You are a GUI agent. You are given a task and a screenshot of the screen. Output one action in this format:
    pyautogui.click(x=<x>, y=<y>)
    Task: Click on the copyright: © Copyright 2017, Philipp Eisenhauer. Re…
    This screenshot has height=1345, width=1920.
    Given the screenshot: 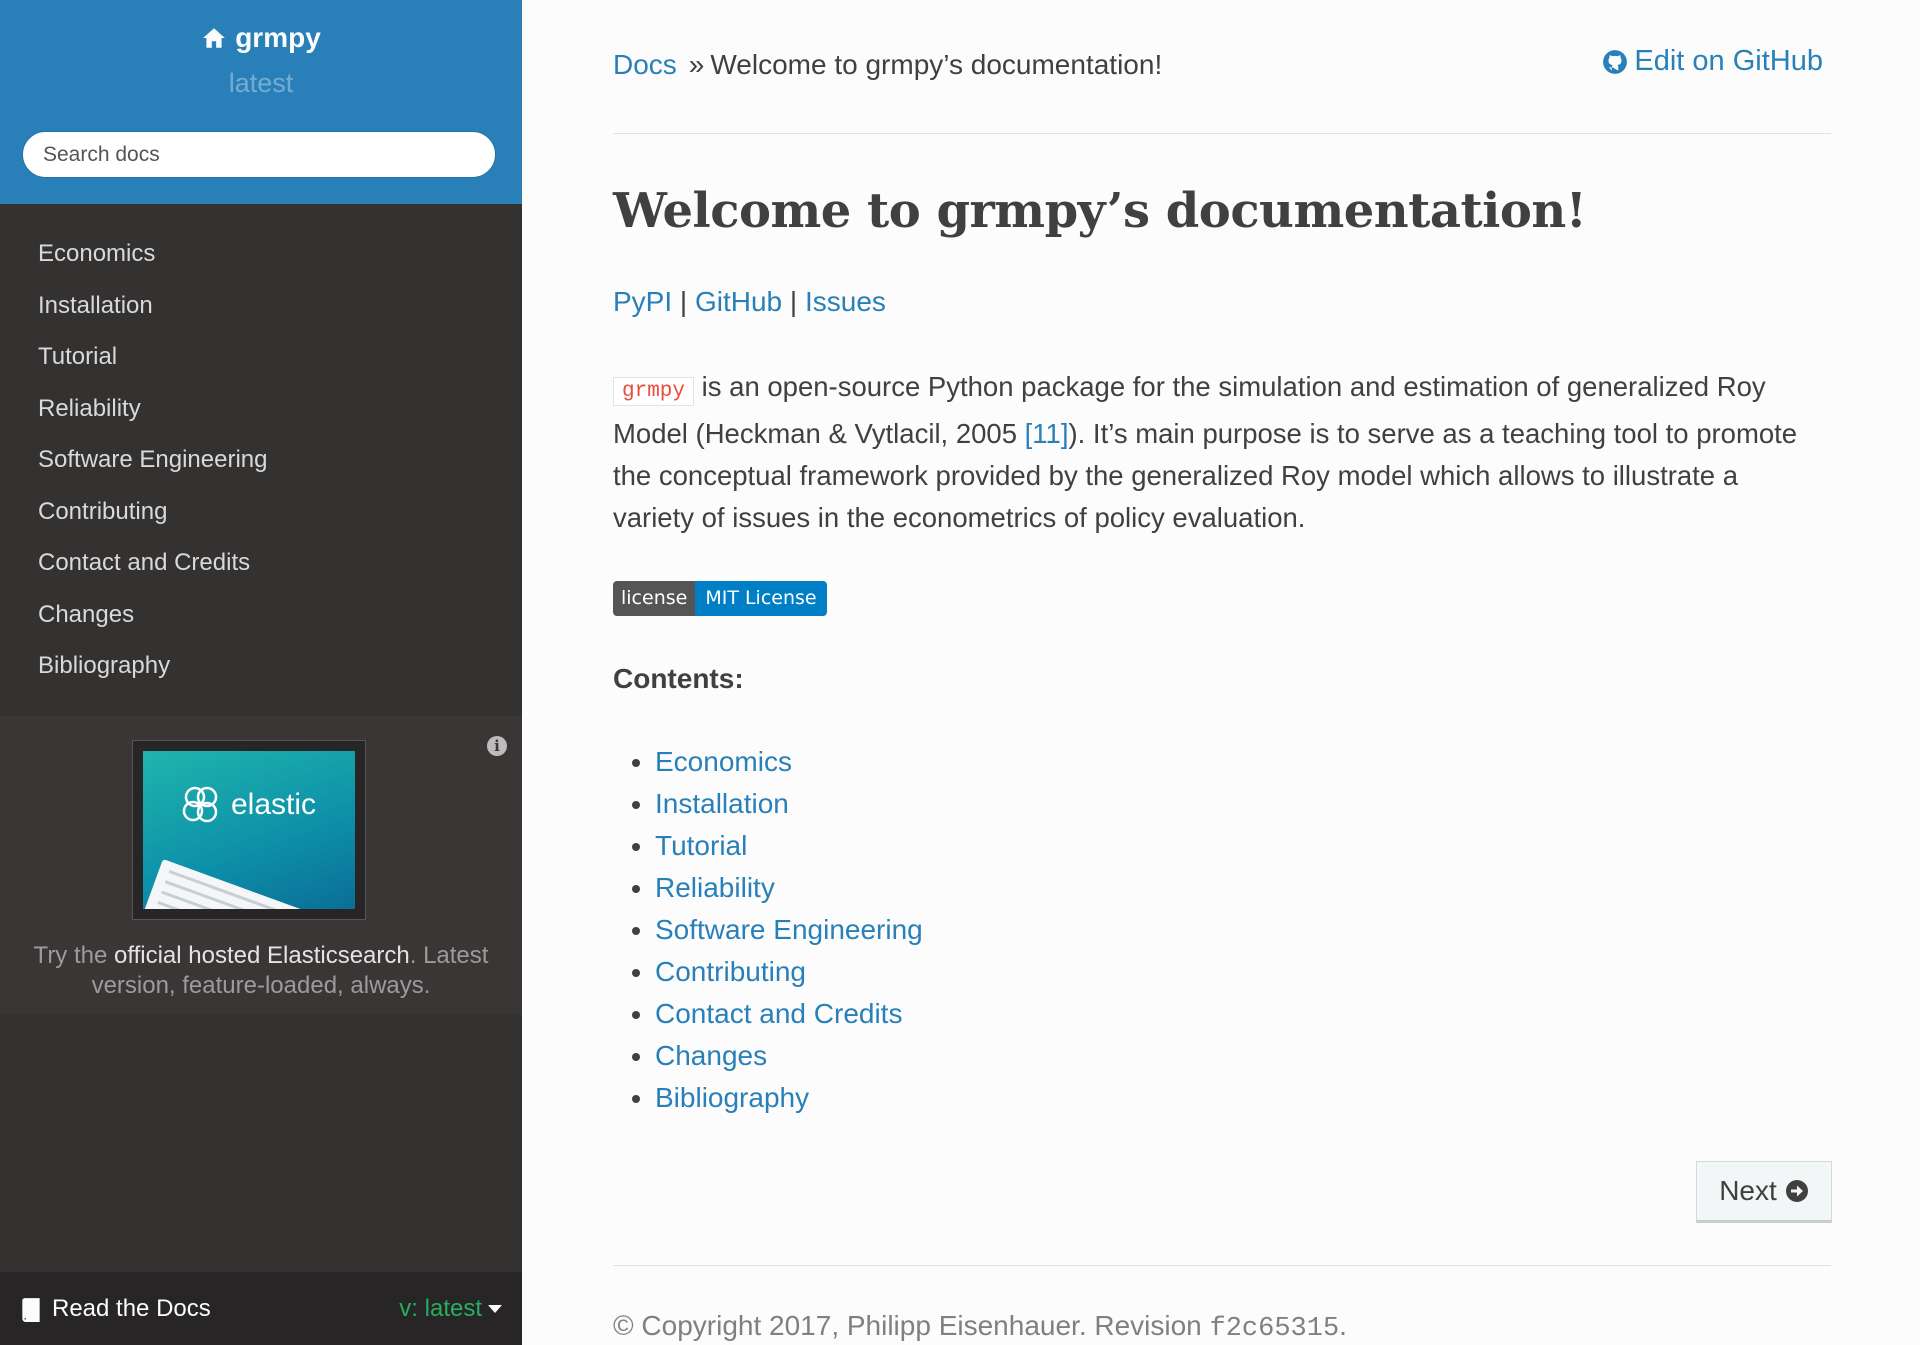 What is the action you would take?
    pyautogui.click(x=980, y=1327)
    